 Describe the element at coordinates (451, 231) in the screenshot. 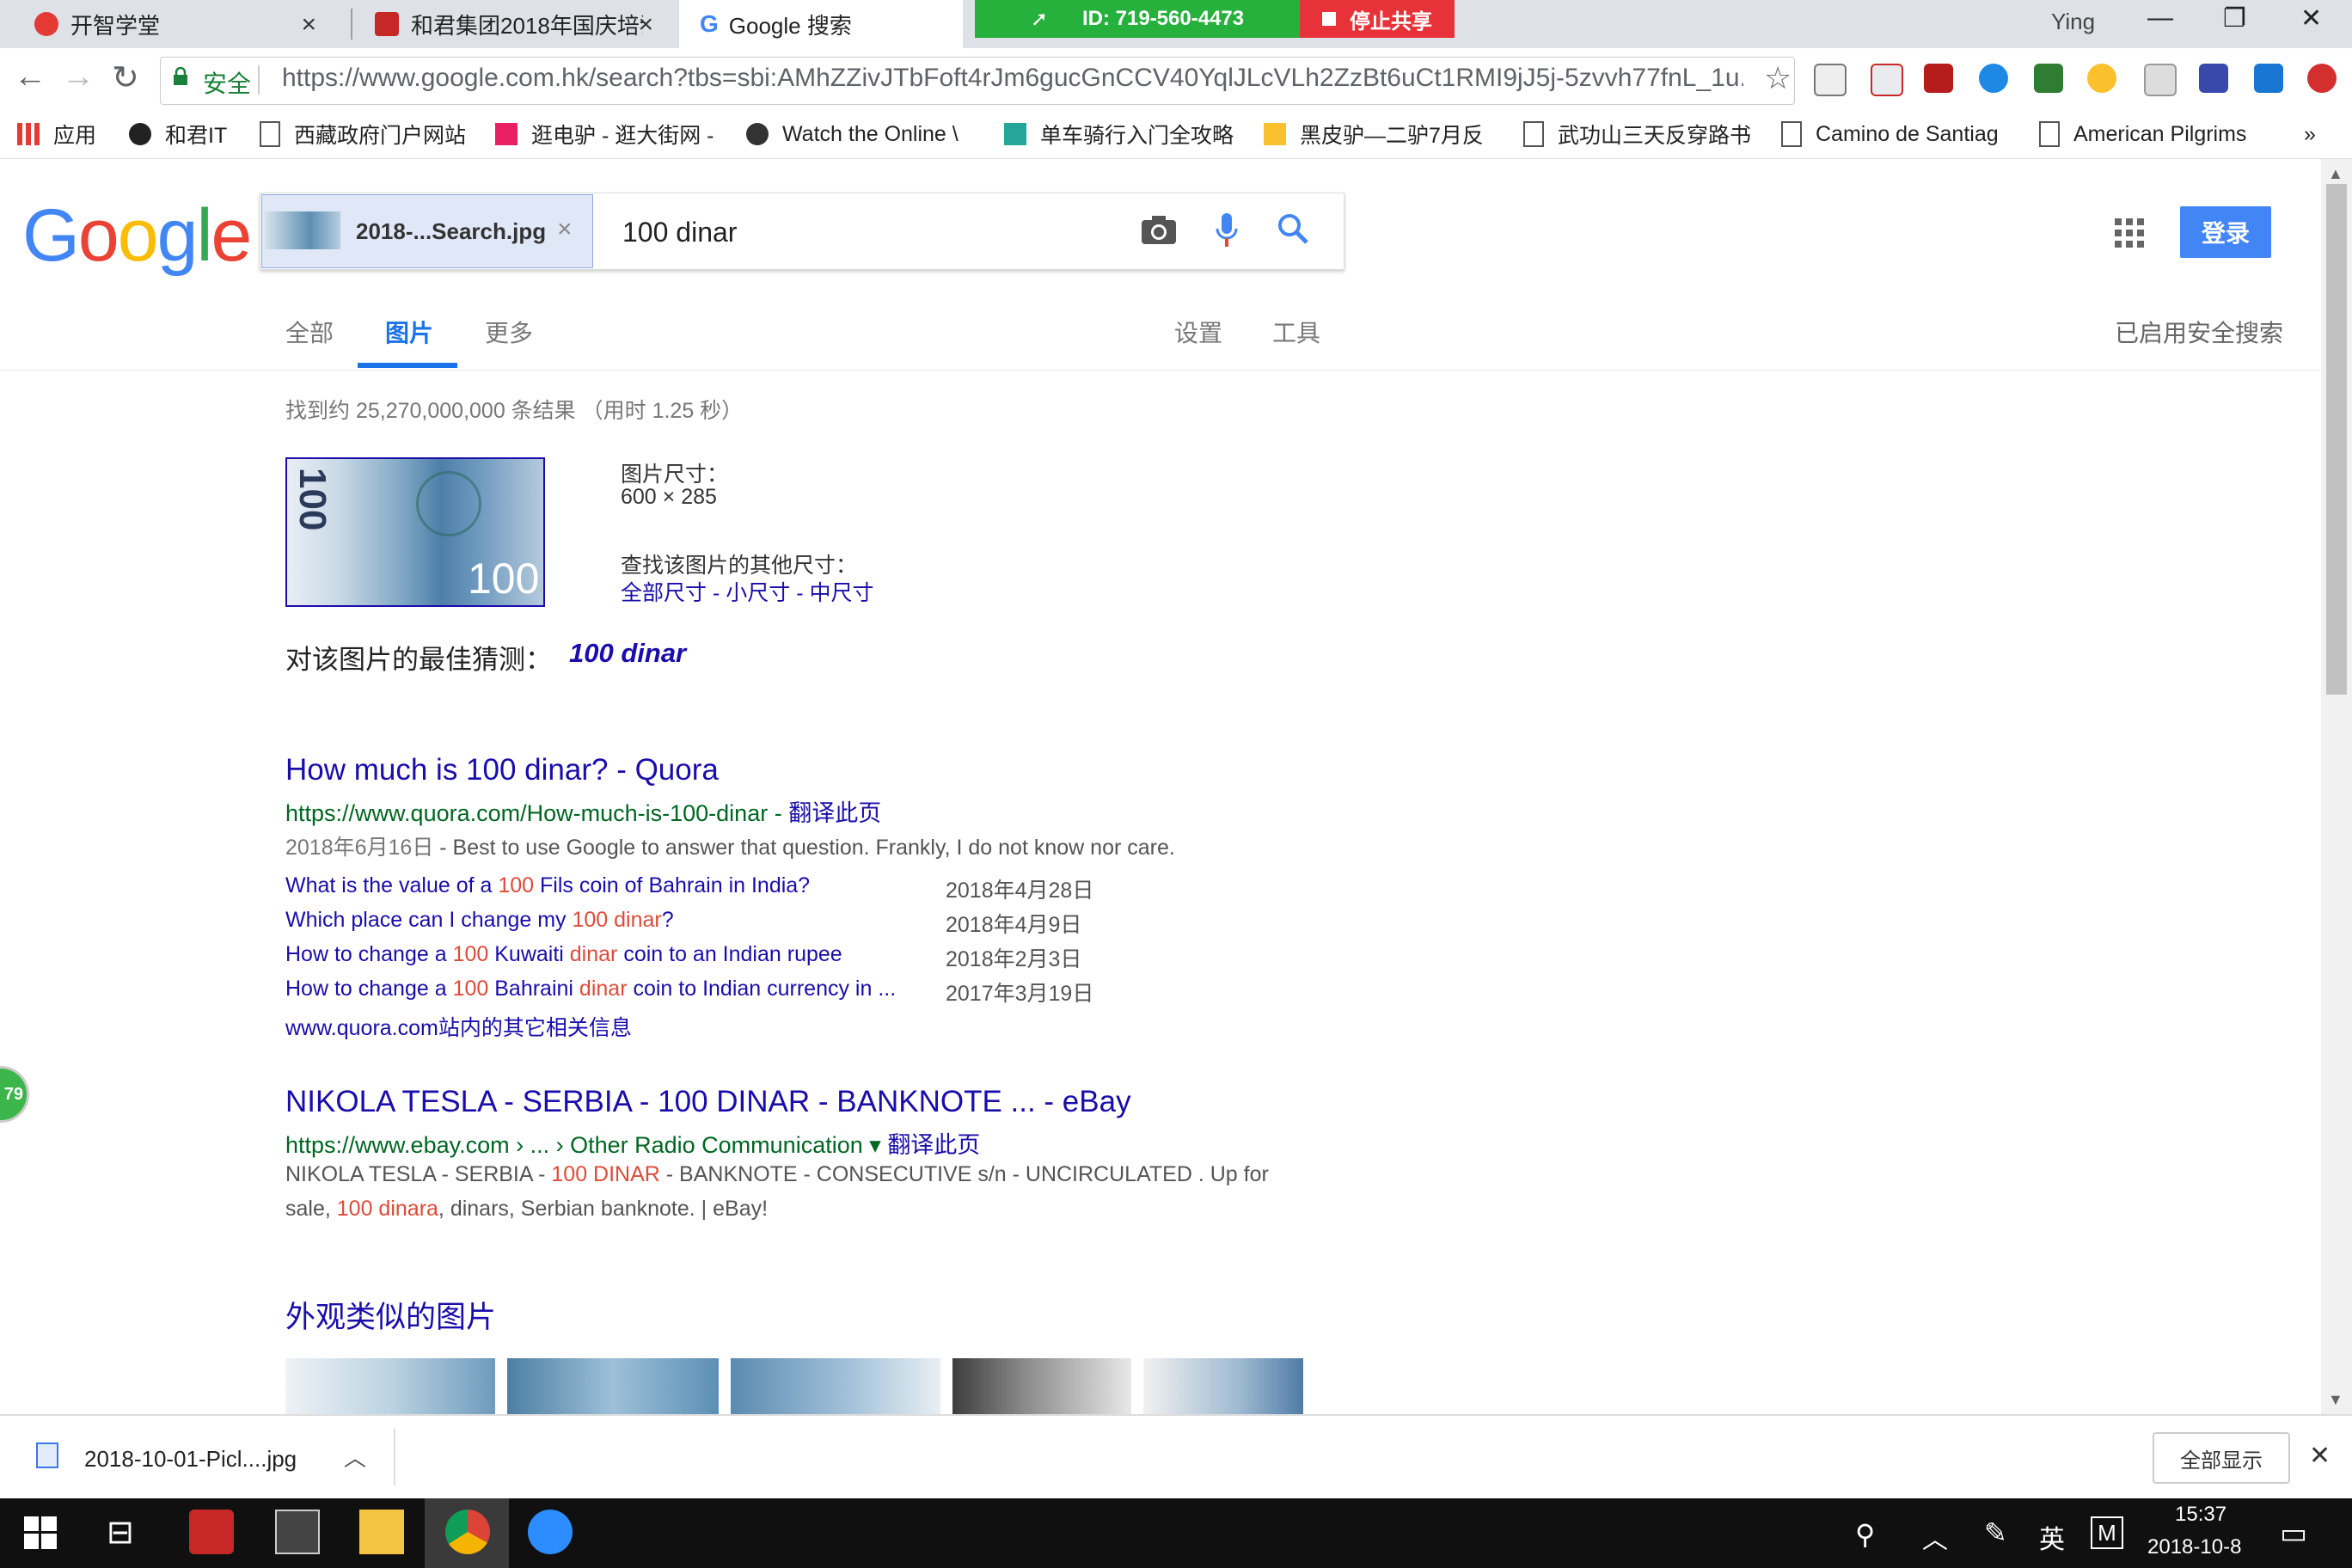

I see `chip-filename: 2018-...Search.jpg` at that location.